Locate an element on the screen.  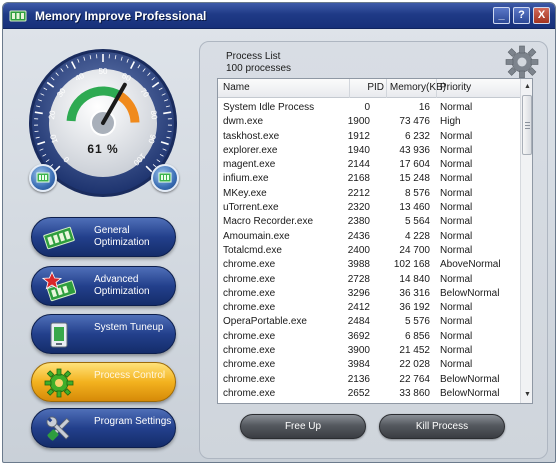
table-row: Amoumain.exe 2436 4 228 Normal is located at coordinates (369, 237).